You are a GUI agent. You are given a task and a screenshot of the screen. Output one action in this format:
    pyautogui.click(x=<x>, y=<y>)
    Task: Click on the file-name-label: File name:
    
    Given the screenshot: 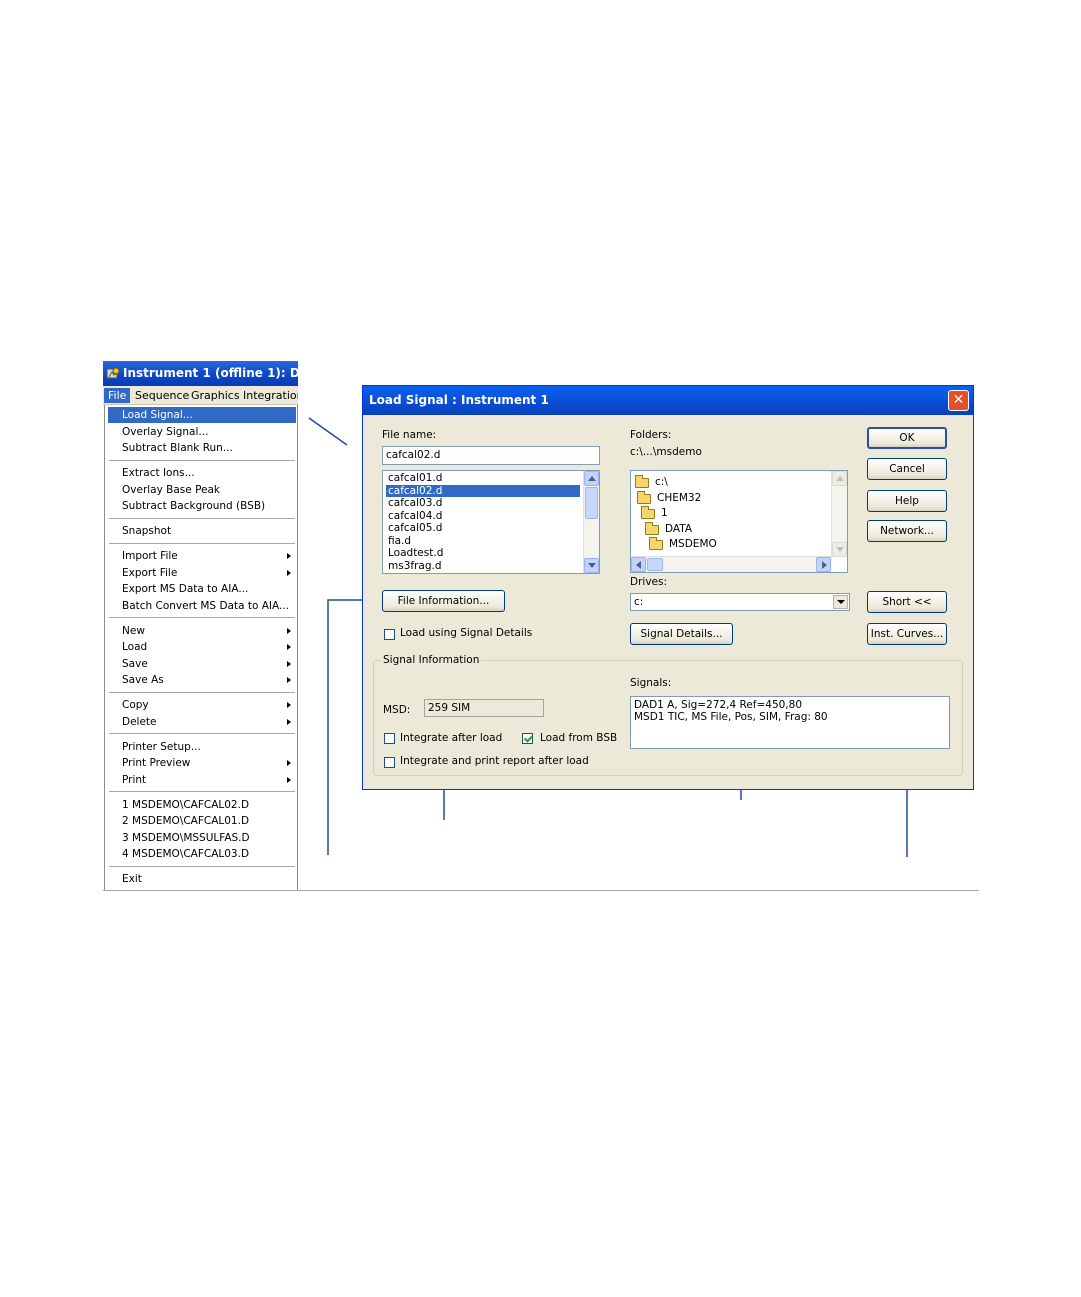 What is the action you would take?
    pyautogui.click(x=409, y=435)
    